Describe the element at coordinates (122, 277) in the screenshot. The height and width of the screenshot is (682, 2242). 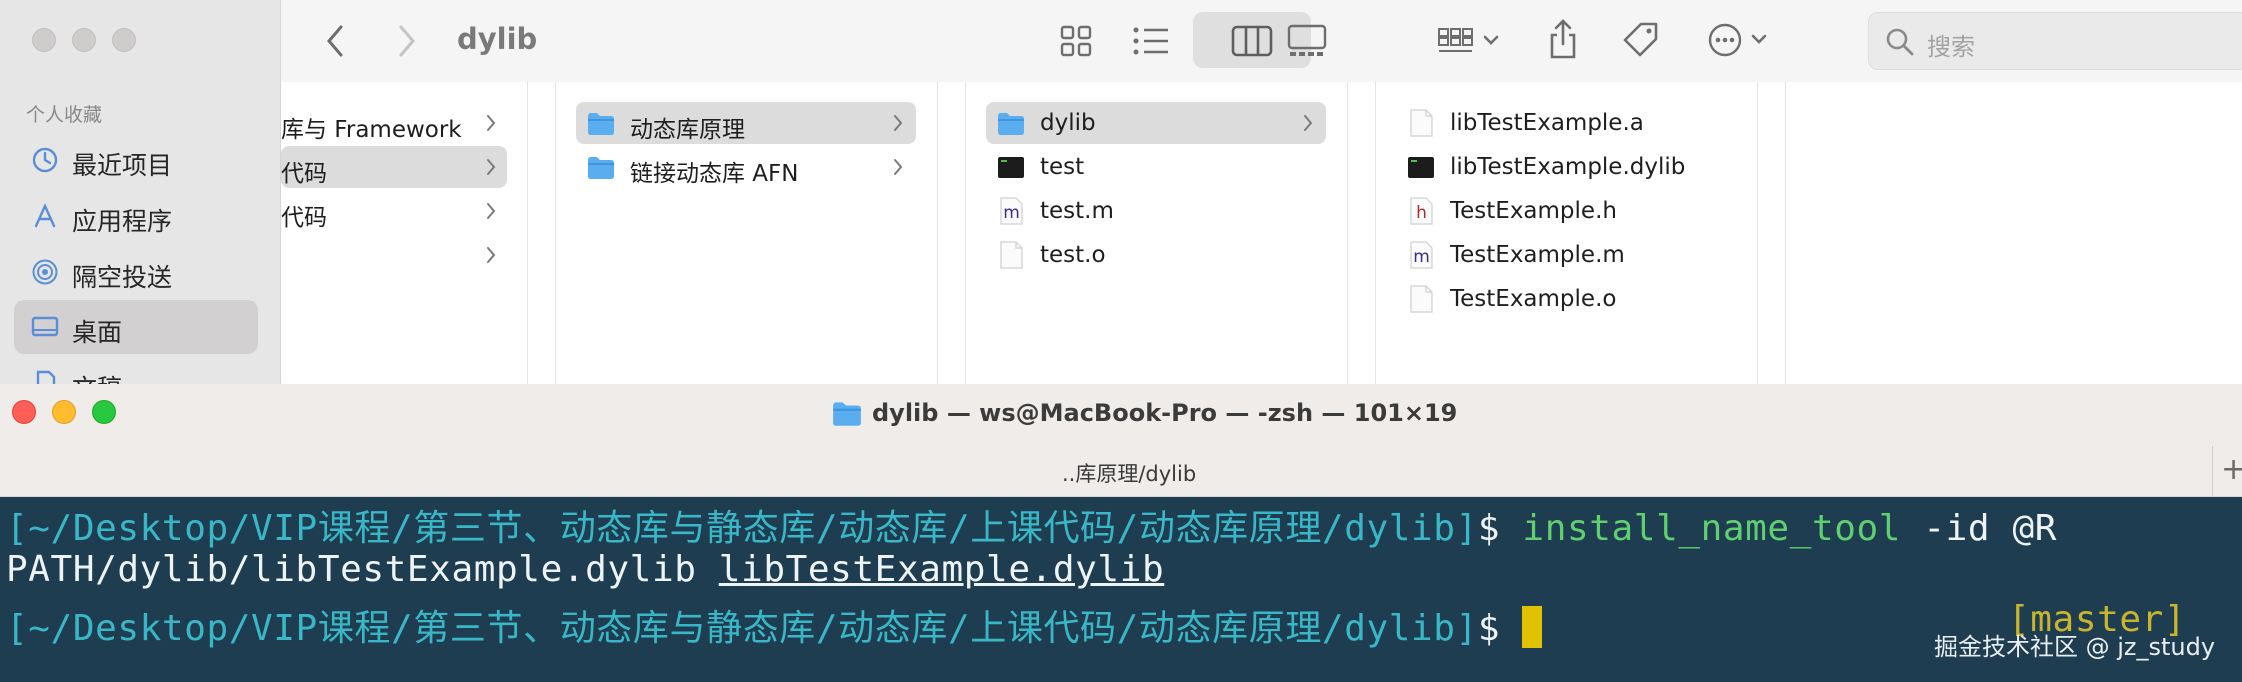
I see `sidebar-item-label: 隔空投送` at that location.